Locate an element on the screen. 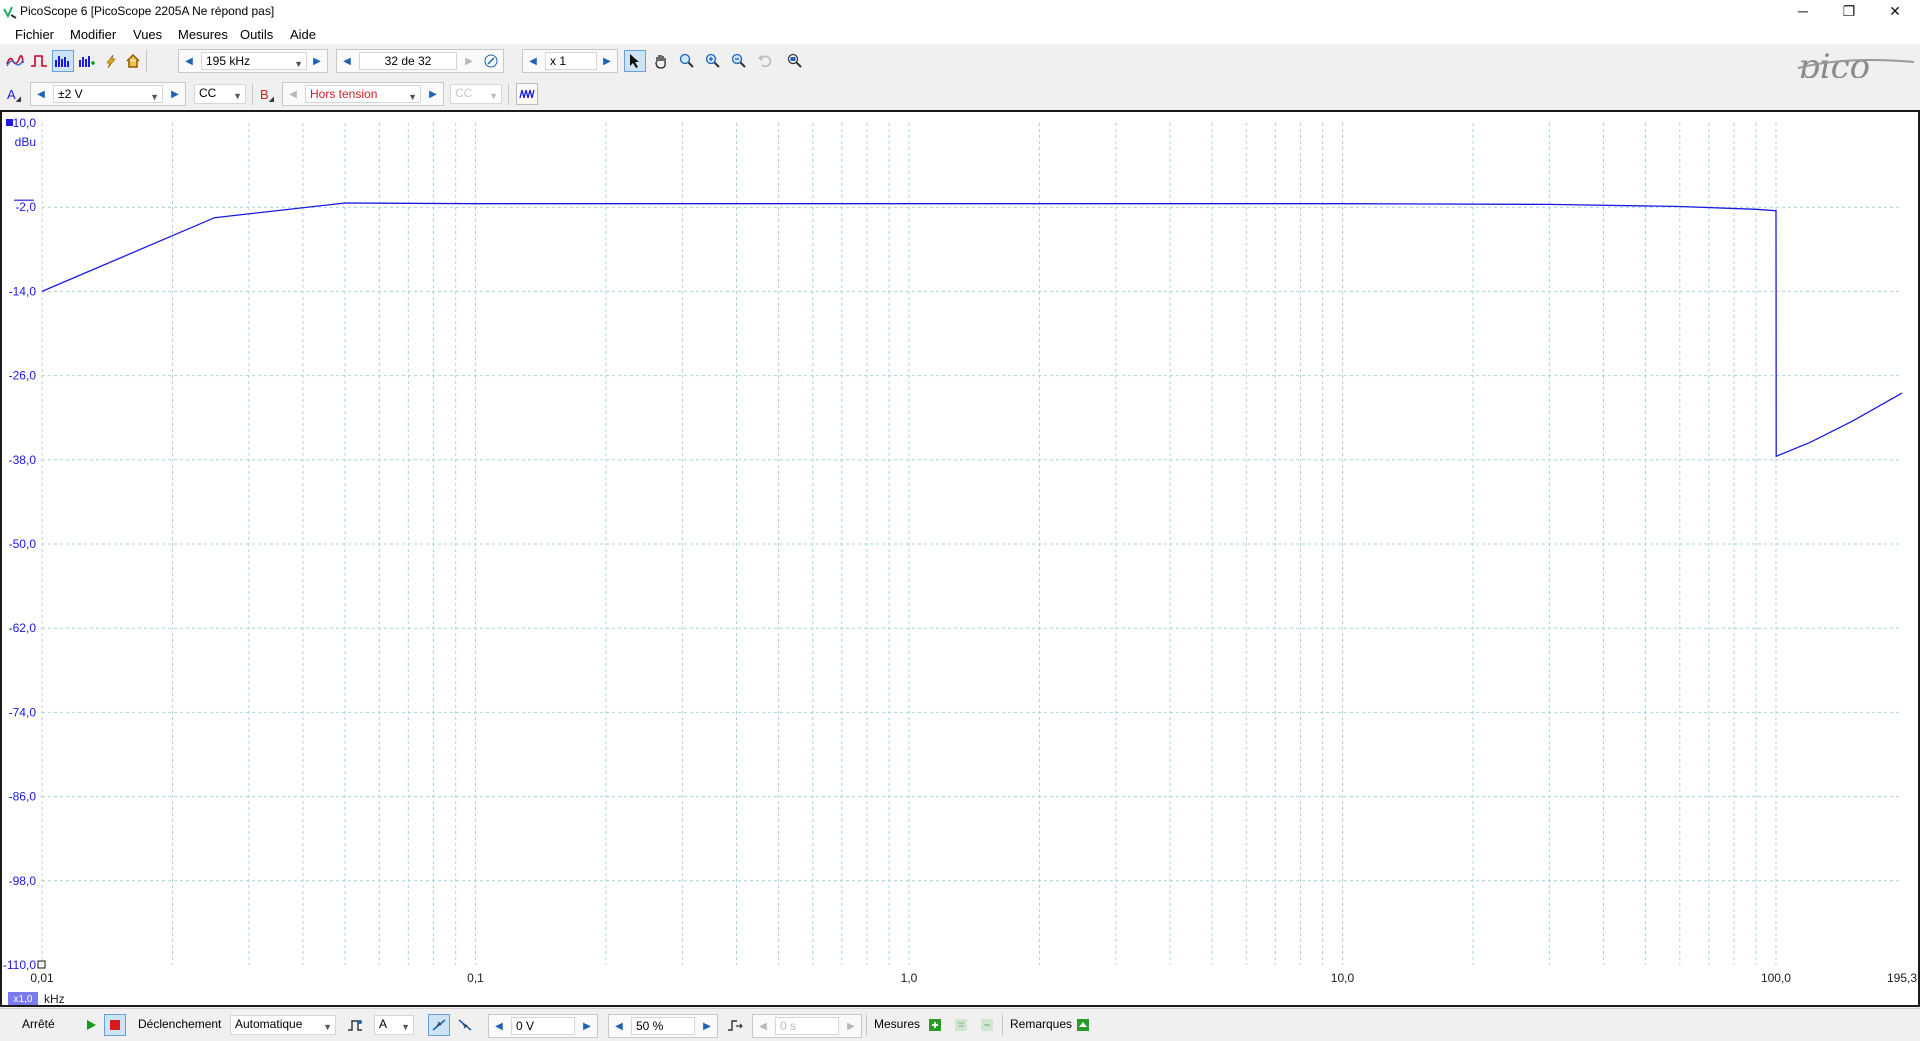 The image size is (1920, 1041). pre-trigger-control: ◀ 50 % ▶ is located at coordinates (663, 1026).